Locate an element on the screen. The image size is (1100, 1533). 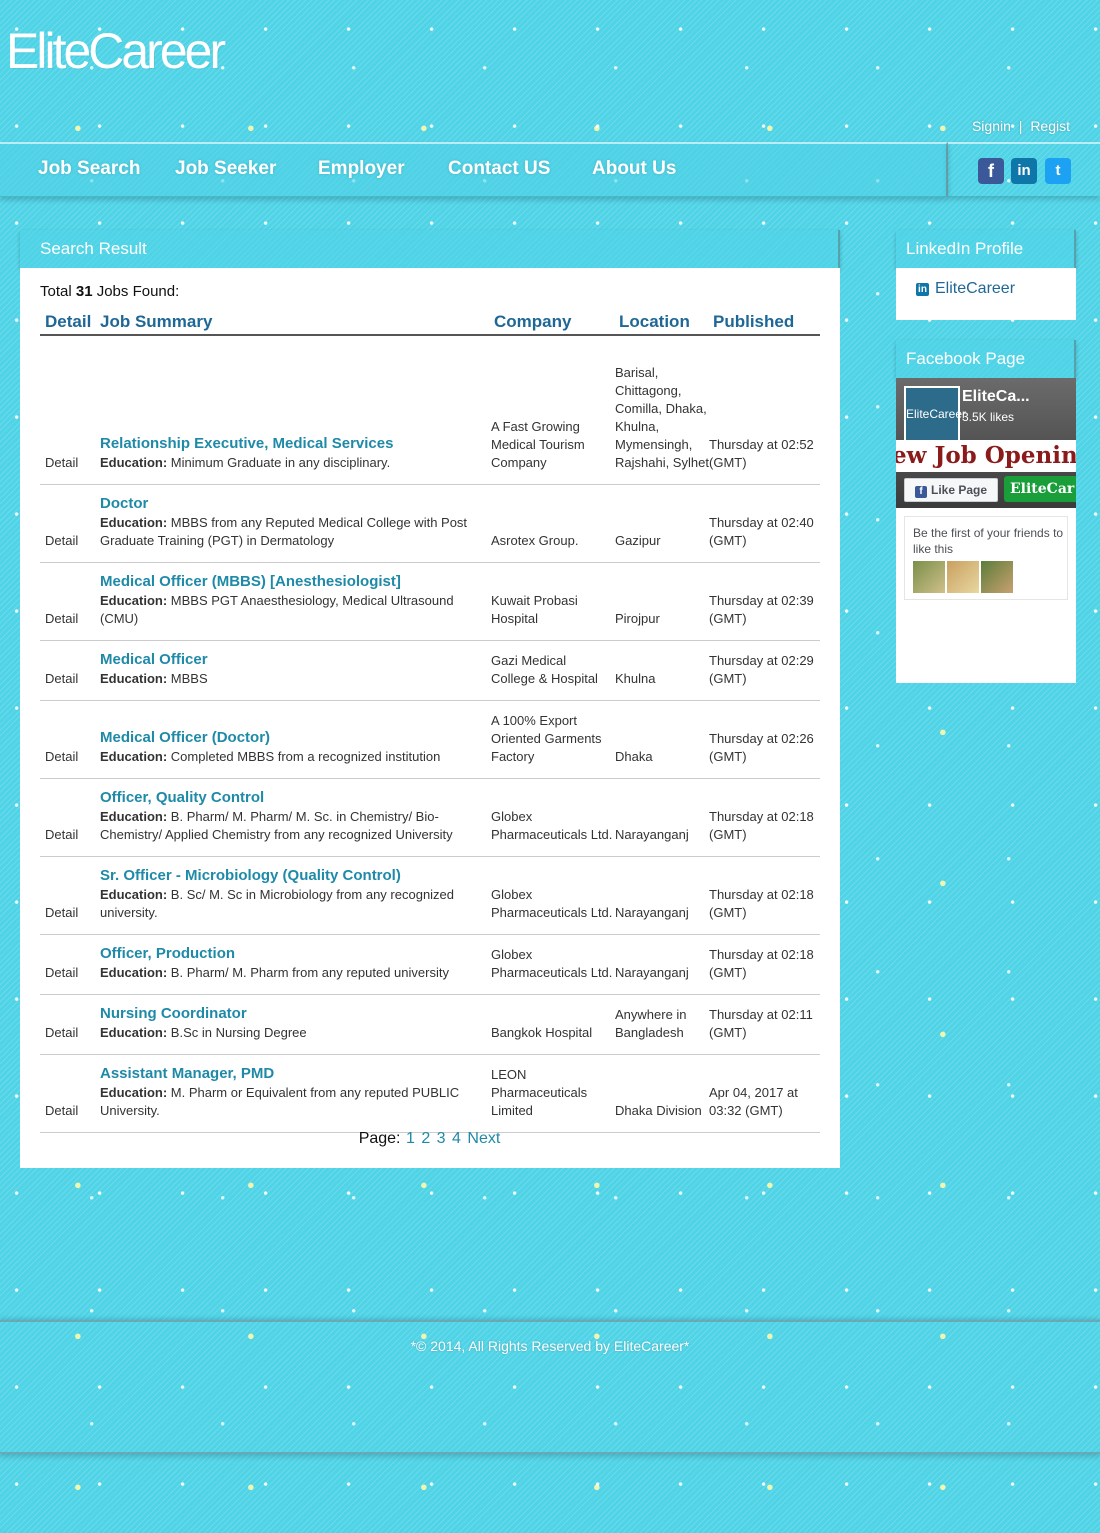
company-cell: Gazi Medical College & Hospital is located at coordinates (544, 669).